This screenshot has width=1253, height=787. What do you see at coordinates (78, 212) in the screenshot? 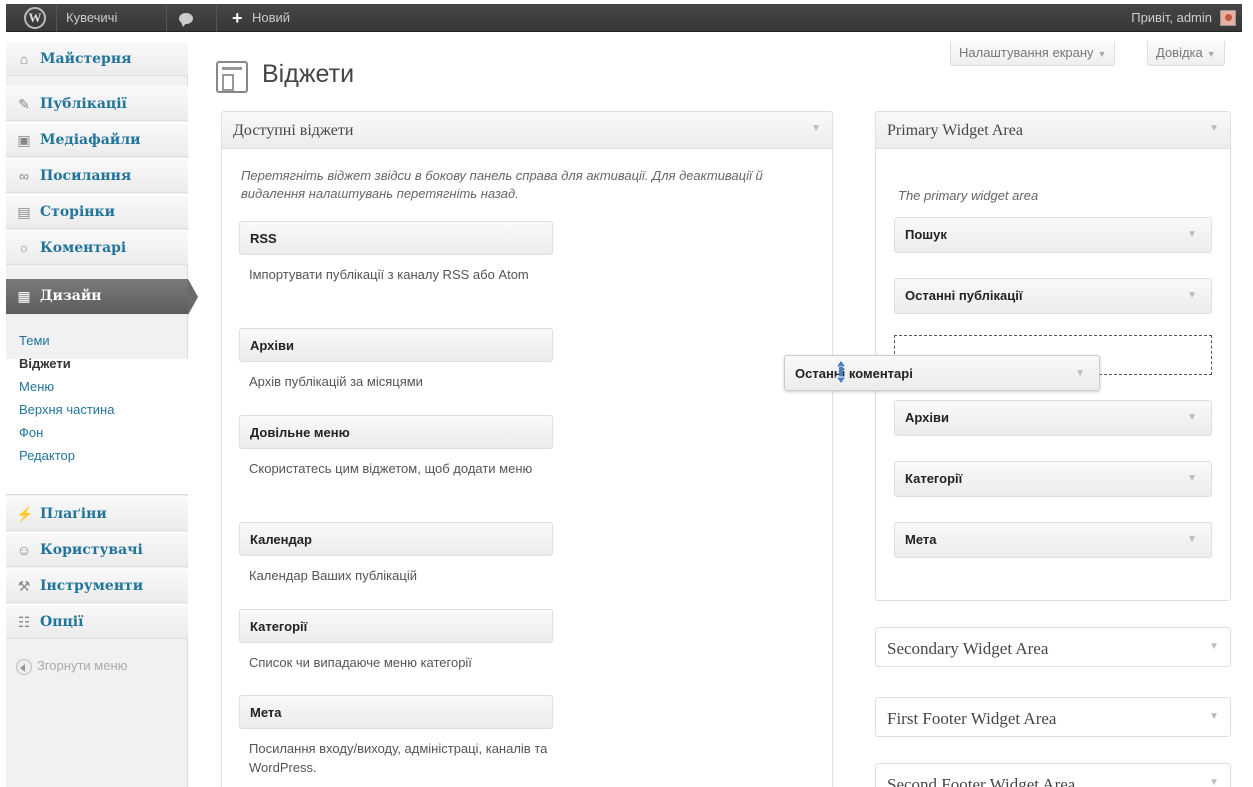
I see `menu-label: Сторінки` at bounding box center [78, 212].